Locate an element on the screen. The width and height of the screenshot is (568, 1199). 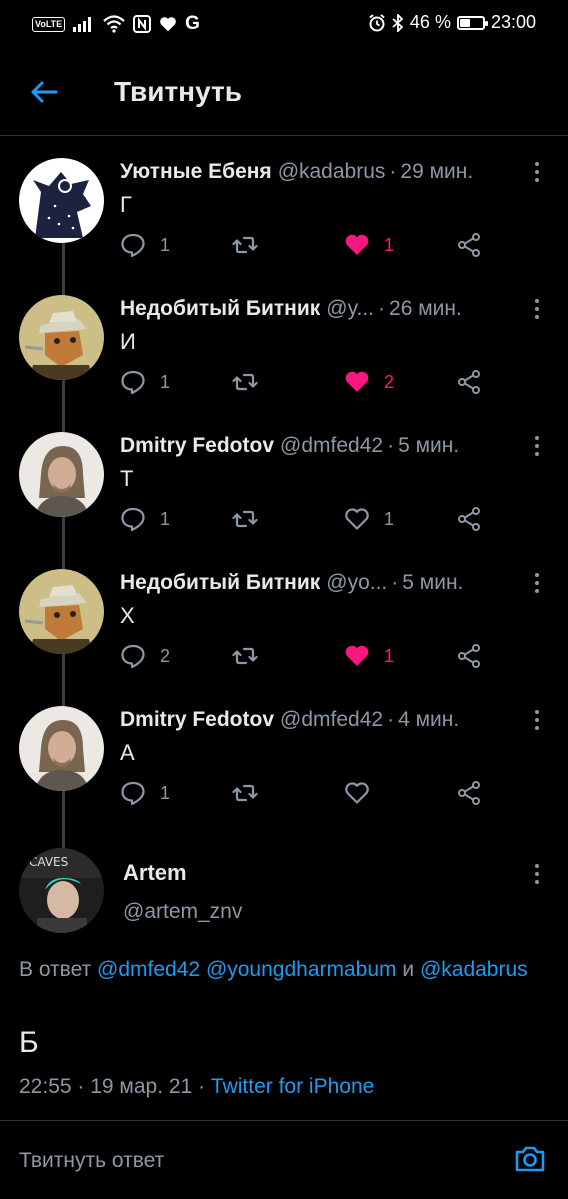
tweet-text: Б is located at coordinates (29, 1042).